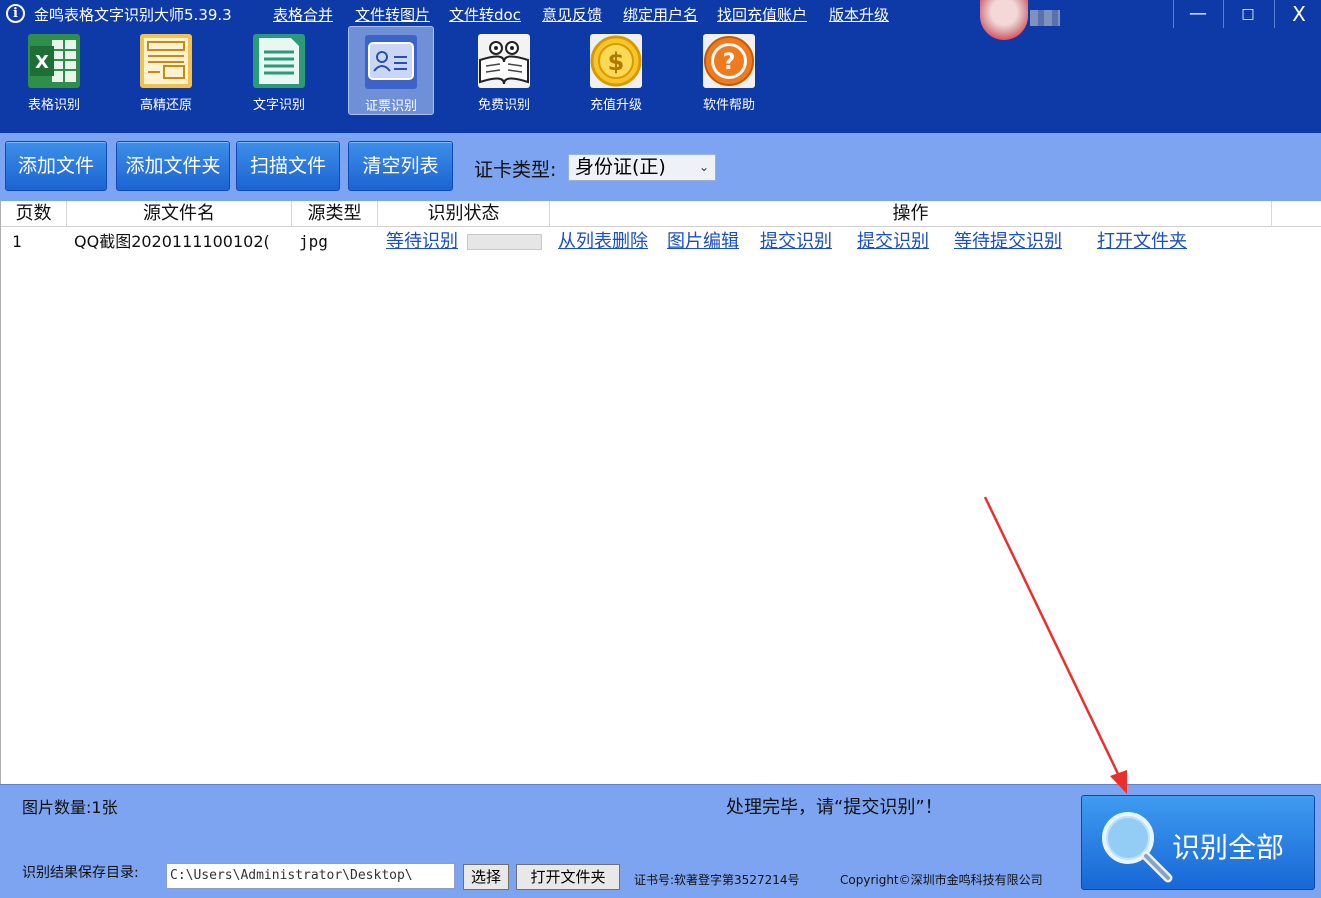  What do you see at coordinates (390, 106) in the screenshot?
I see `tool-label: 证票识别` at bounding box center [390, 106].